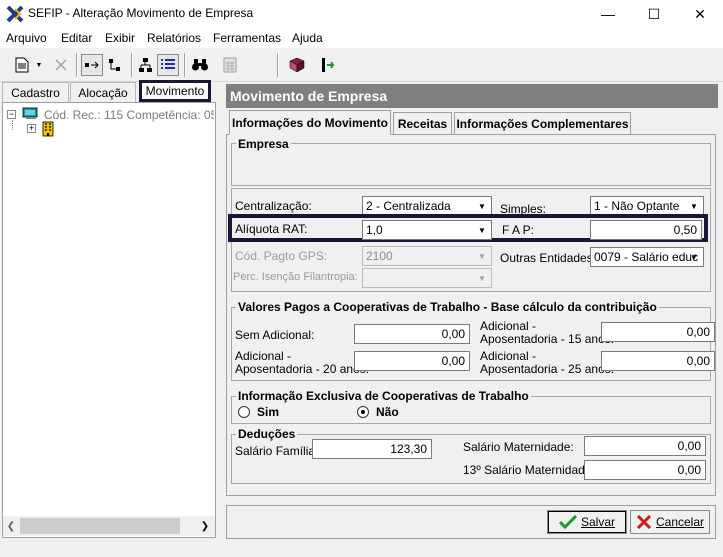  What do you see at coordinates (637, 206) in the screenshot?
I see `simples-value: 1 - Não Optante` at bounding box center [637, 206].